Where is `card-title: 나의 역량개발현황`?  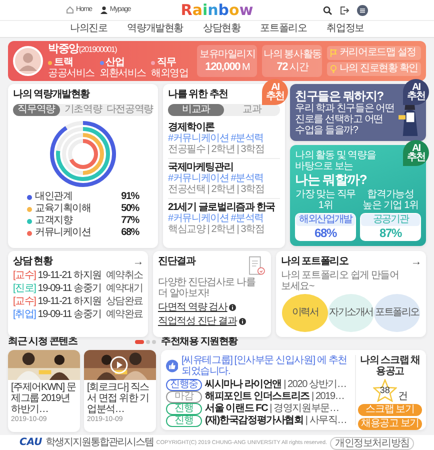
card-title: 나의 역량개발현황 is located at coordinates (51, 95).